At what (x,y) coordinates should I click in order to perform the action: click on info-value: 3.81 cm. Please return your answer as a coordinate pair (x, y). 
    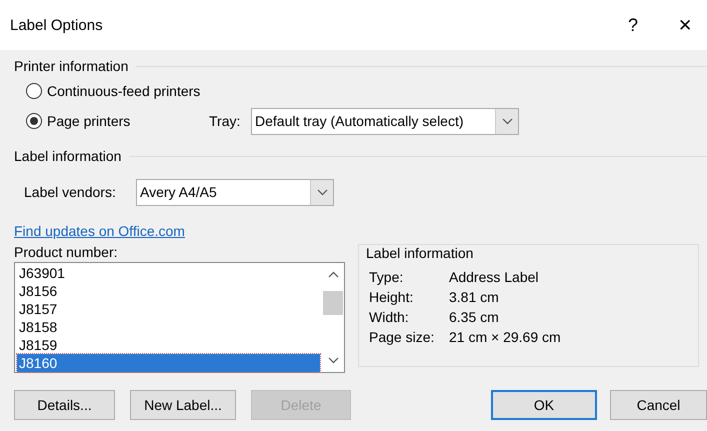
    Looking at the image, I should click on (474, 297).